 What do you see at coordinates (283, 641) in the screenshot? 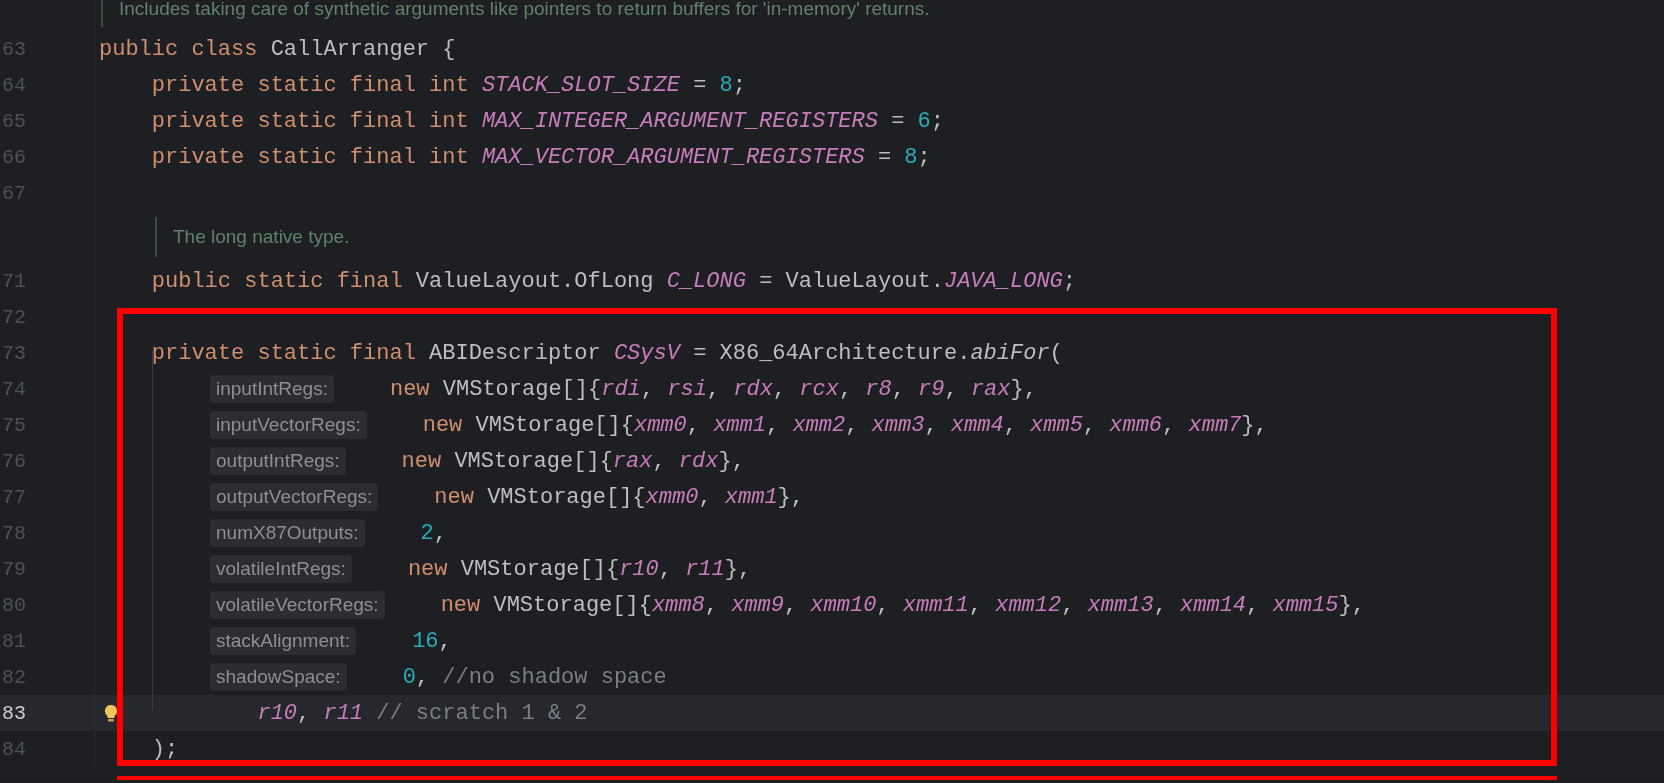
I see `parameter-hint: stackAlignment:` at bounding box center [283, 641].